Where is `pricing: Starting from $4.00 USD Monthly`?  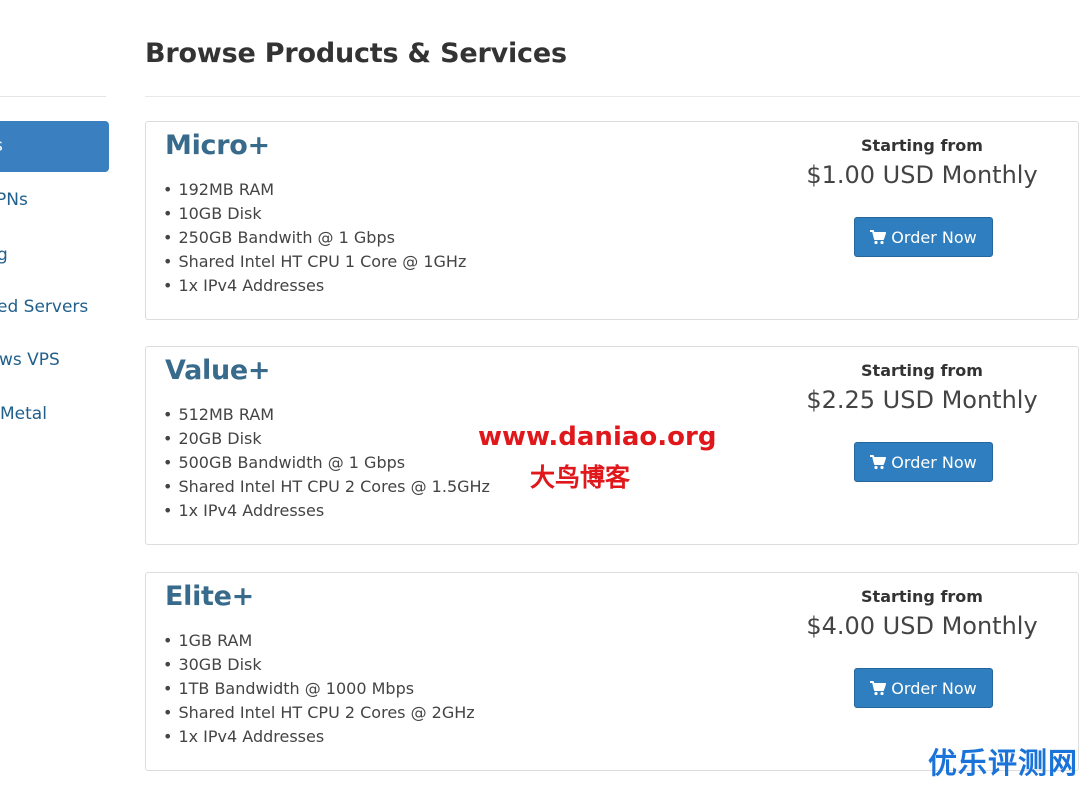 pricing: Starting from $4.00 USD Monthly is located at coordinates (922, 614).